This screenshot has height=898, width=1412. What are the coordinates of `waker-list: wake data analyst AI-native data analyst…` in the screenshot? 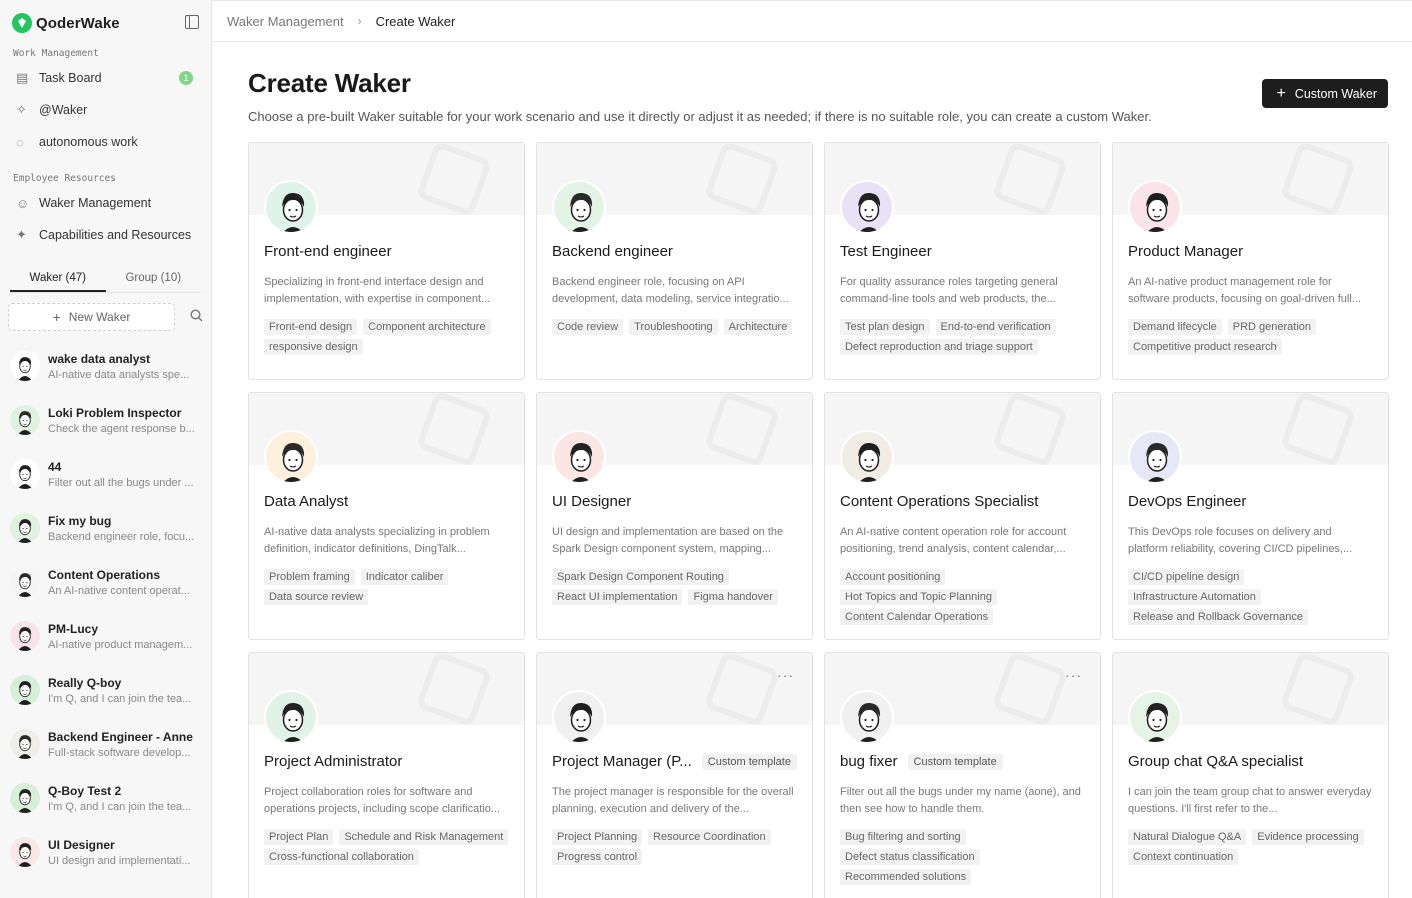 It's located at (105, 609).